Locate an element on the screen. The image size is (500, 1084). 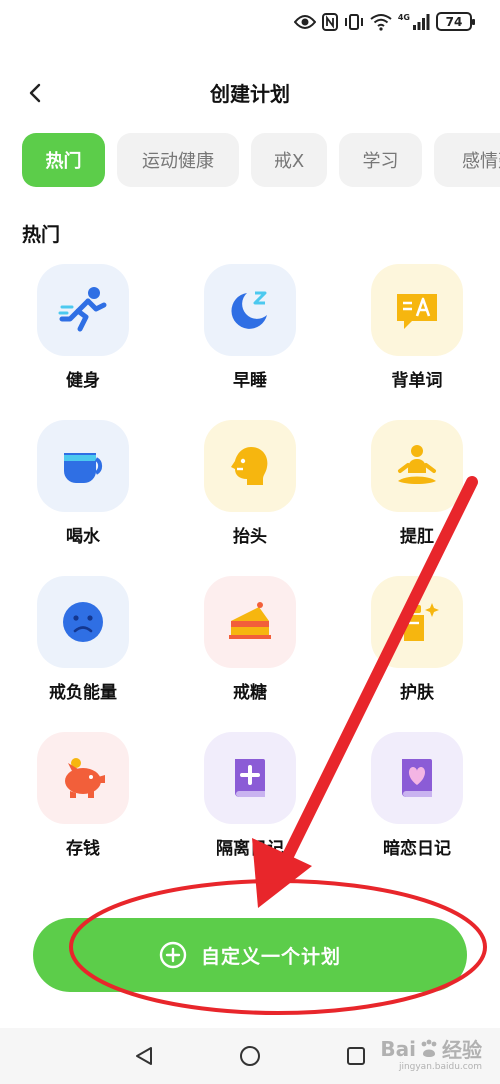
meditation-icon is located at coordinates (417, 464).